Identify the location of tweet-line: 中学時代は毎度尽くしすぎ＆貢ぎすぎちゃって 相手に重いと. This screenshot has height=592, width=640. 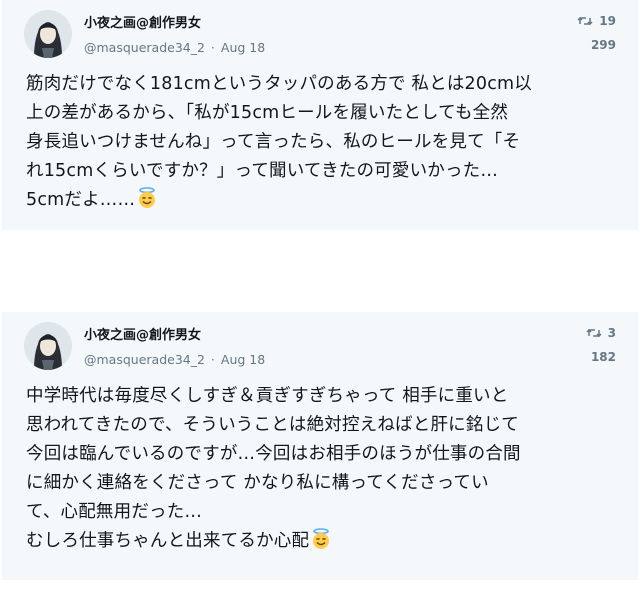
(267, 396).